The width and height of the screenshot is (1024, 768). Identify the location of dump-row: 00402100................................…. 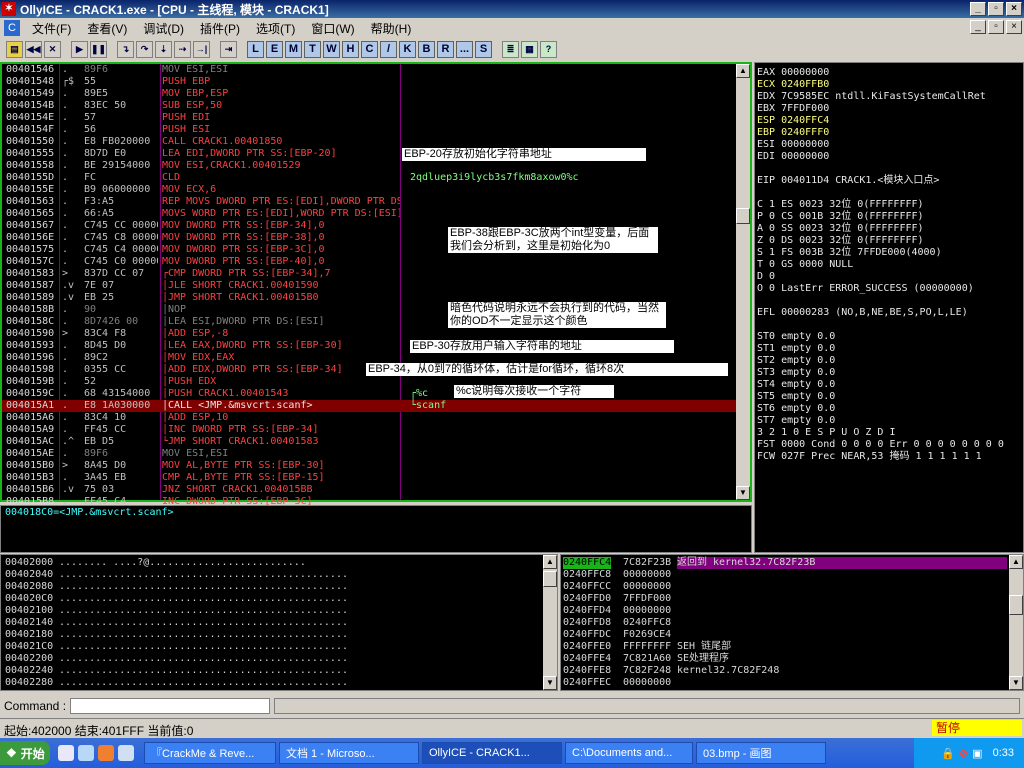
(271, 611).